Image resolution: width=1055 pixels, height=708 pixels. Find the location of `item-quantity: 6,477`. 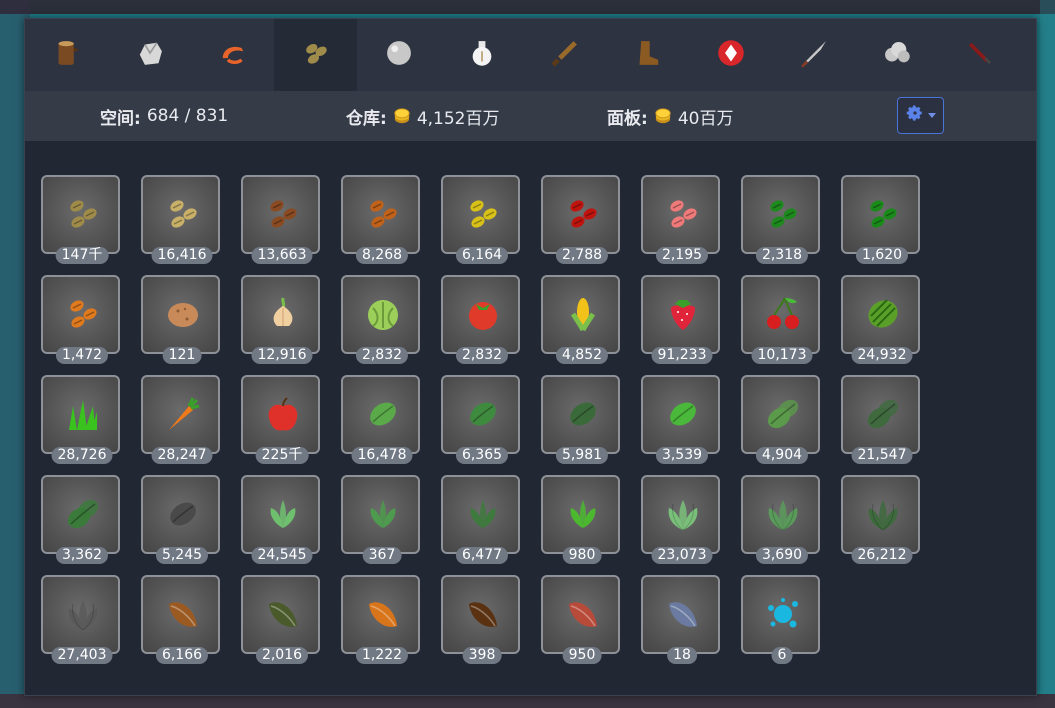

item-quantity: 6,477 is located at coordinates (482, 555).